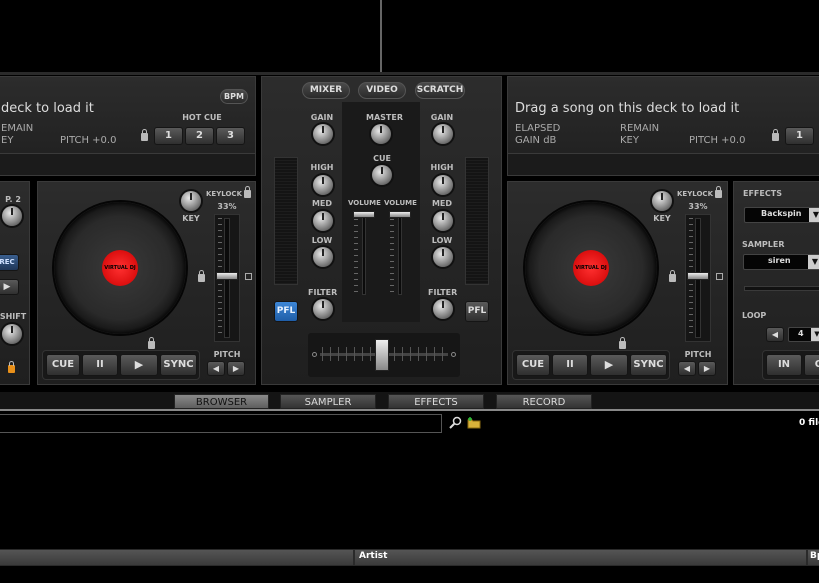 Image resolution: width=819 pixels, height=583 pixels. Describe the element at coordinates (400, 214) in the screenshot. I see `right-volume-fader` at that location.